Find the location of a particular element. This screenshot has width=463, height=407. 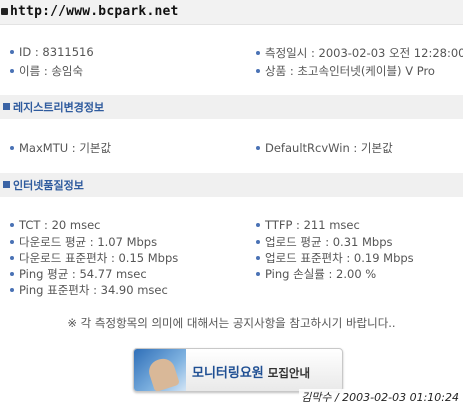

quality-tct: TCT : 20 msec is located at coordinates (55, 225).